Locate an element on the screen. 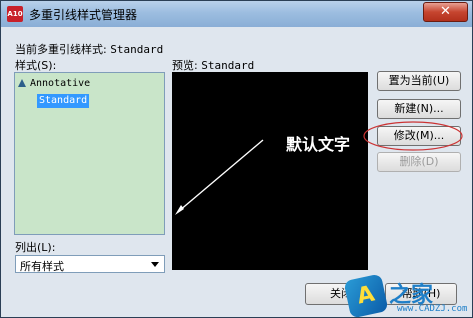 Image resolution: width=473 pixels, height=318 pixels. list-item-label: Annotative is located at coordinates (60, 83).